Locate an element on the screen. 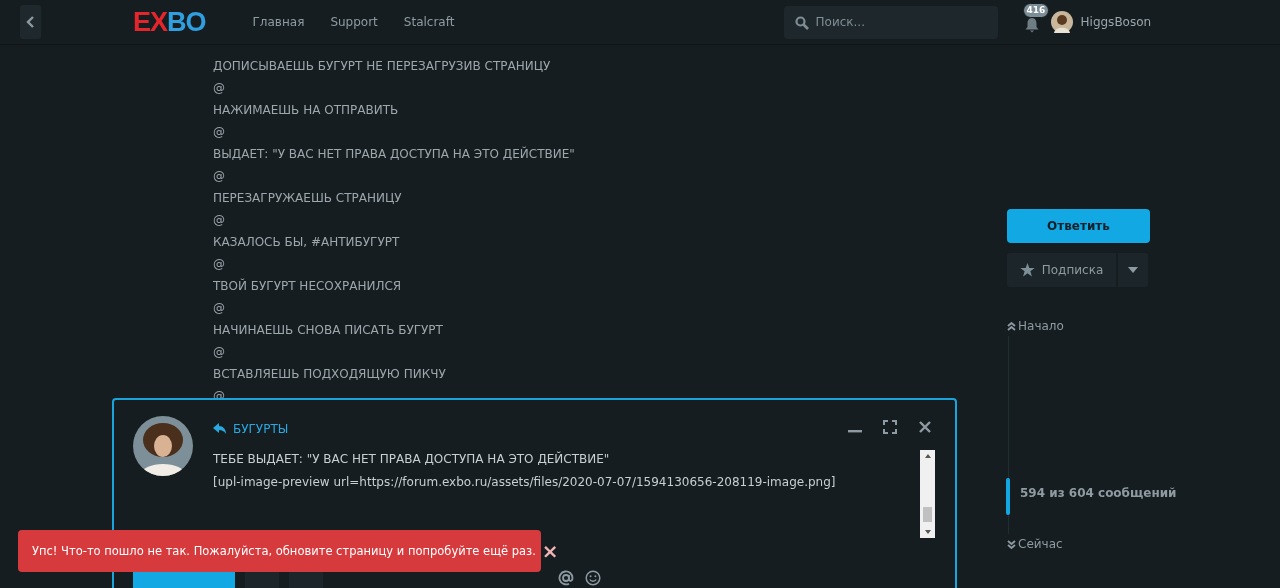  back-button is located at coordinates (30, 22).